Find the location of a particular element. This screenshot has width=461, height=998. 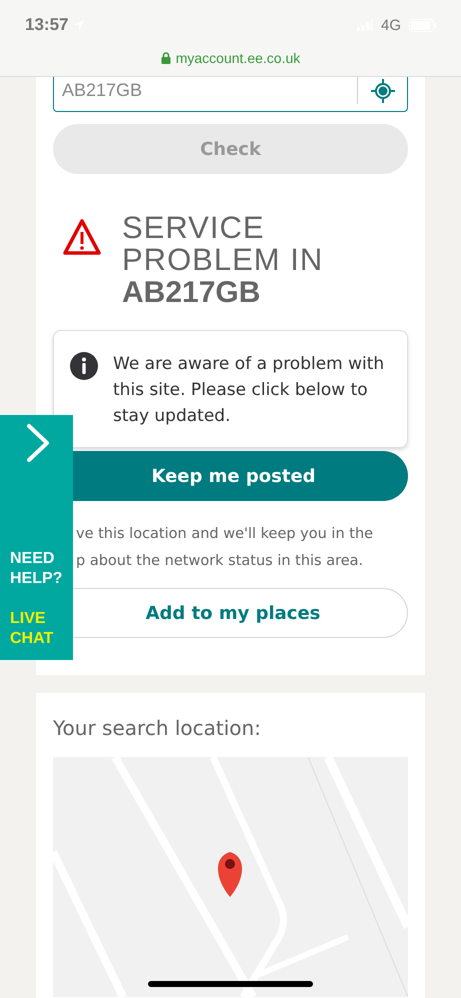

add-to-places-button: Add to my places is located at coordinates (240, 613).